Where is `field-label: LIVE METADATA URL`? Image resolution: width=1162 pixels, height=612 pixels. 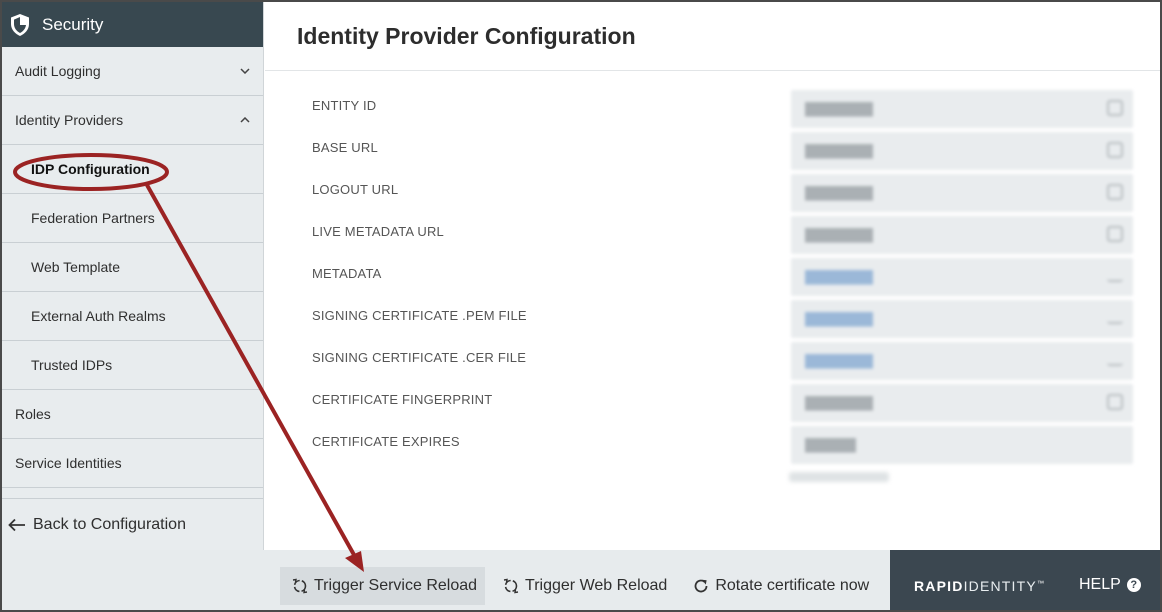
field-label: LIVE METADATA URL is located at coordinates (378, 231).